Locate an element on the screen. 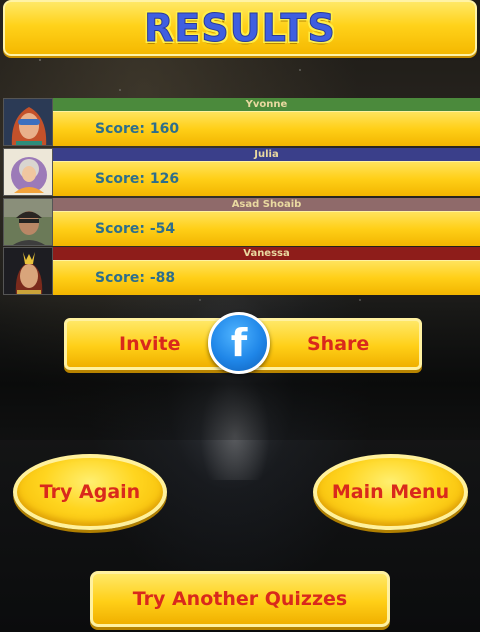 The image size is (480, 632). player-row: Julia Score: 126 is located at coordinates (240, 172).